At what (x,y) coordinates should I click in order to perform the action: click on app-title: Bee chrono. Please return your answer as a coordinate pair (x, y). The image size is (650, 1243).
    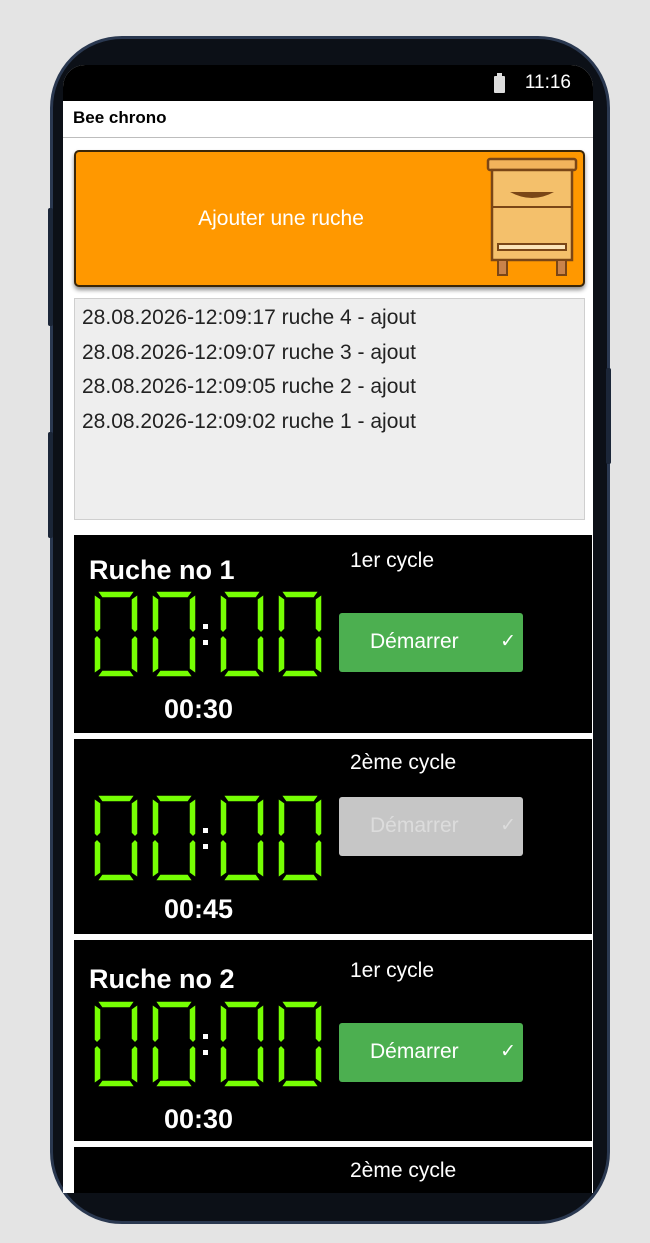
    Looking at the image, I should click on (120, 117).